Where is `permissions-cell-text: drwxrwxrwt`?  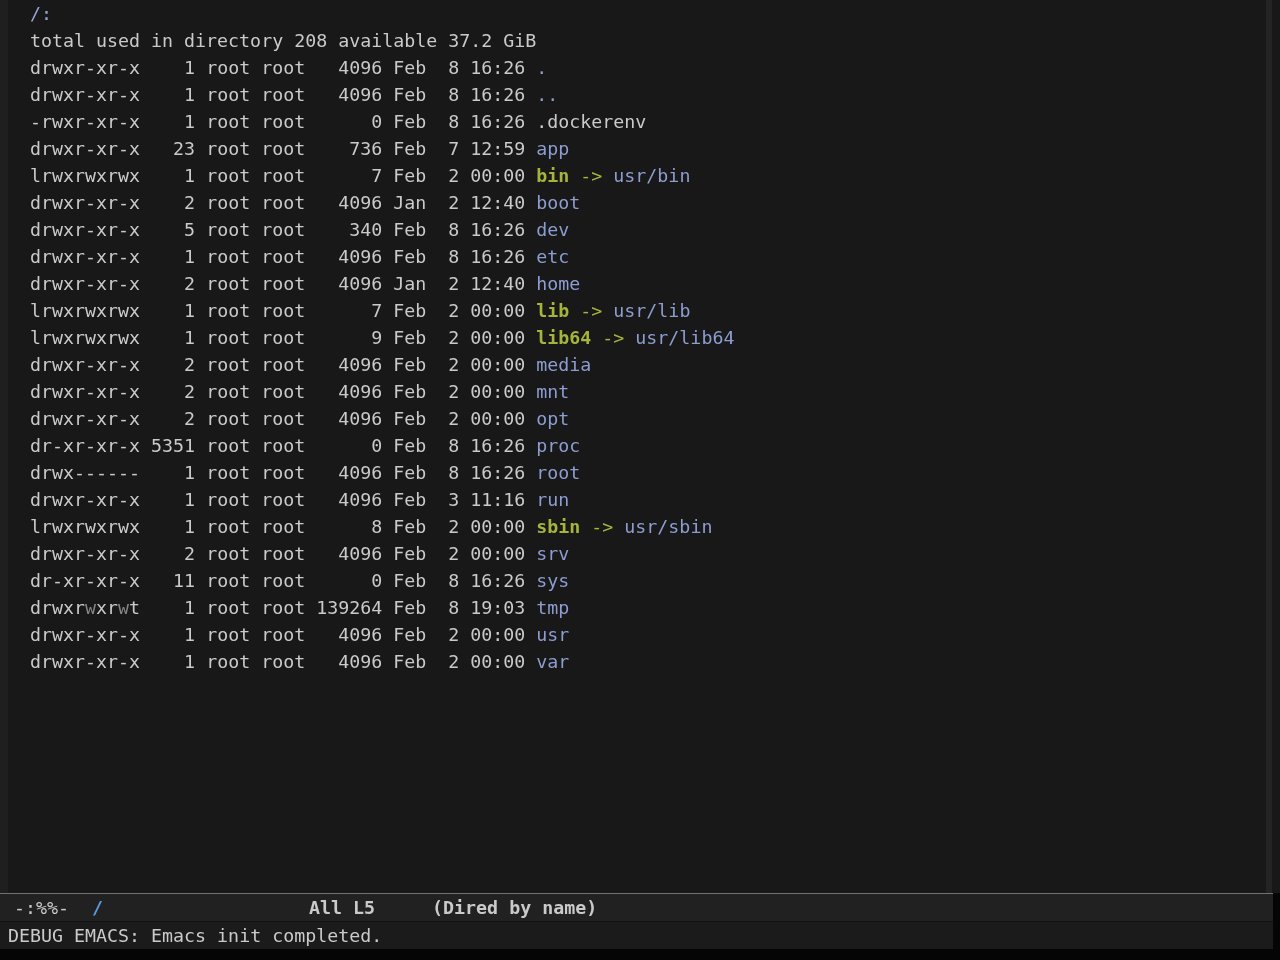
permissions-cell-text: drwxrwxrwt is located at coordinates (85, 608).